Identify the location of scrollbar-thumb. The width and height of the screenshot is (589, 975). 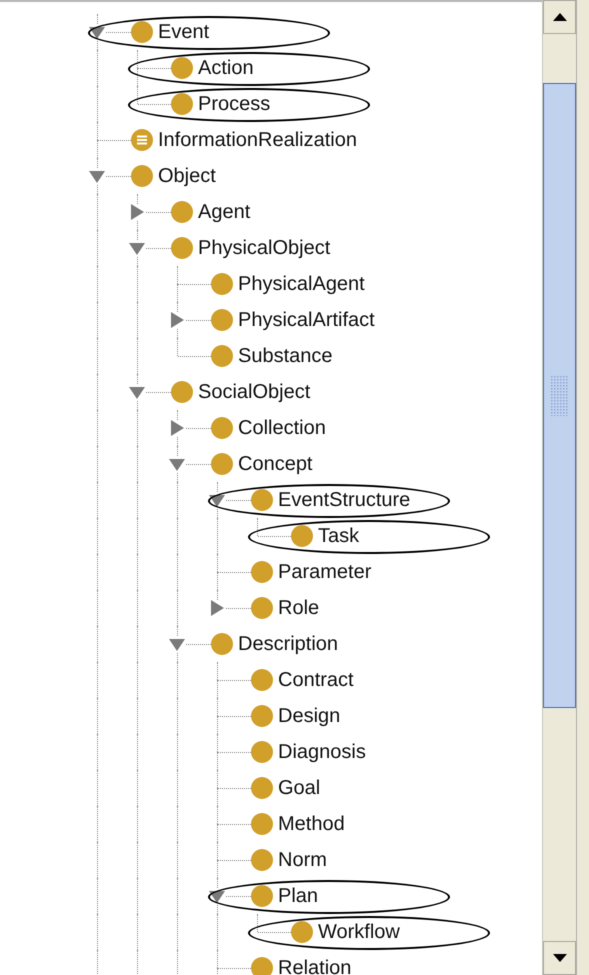
(559, 395).